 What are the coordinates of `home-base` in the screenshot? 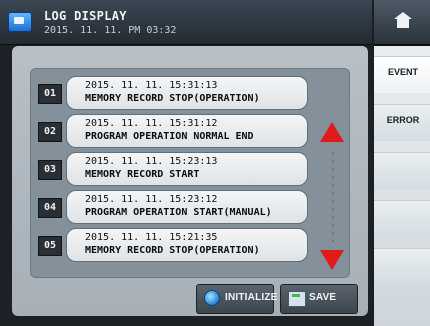 It's located at (403, 23).